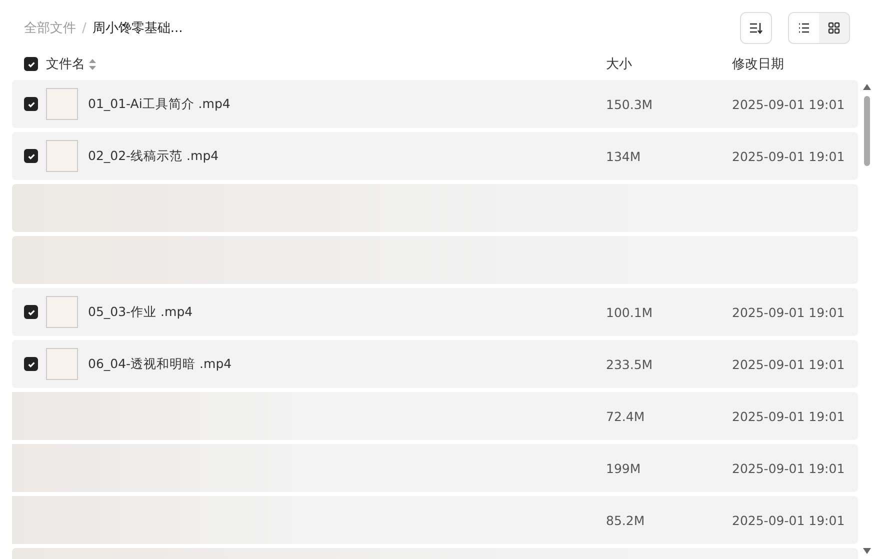 This screenshot has height=559, width=874. Describe the element at coordinates (867, 87) in the screenshot. I see `scroll-up-icon` at that location.